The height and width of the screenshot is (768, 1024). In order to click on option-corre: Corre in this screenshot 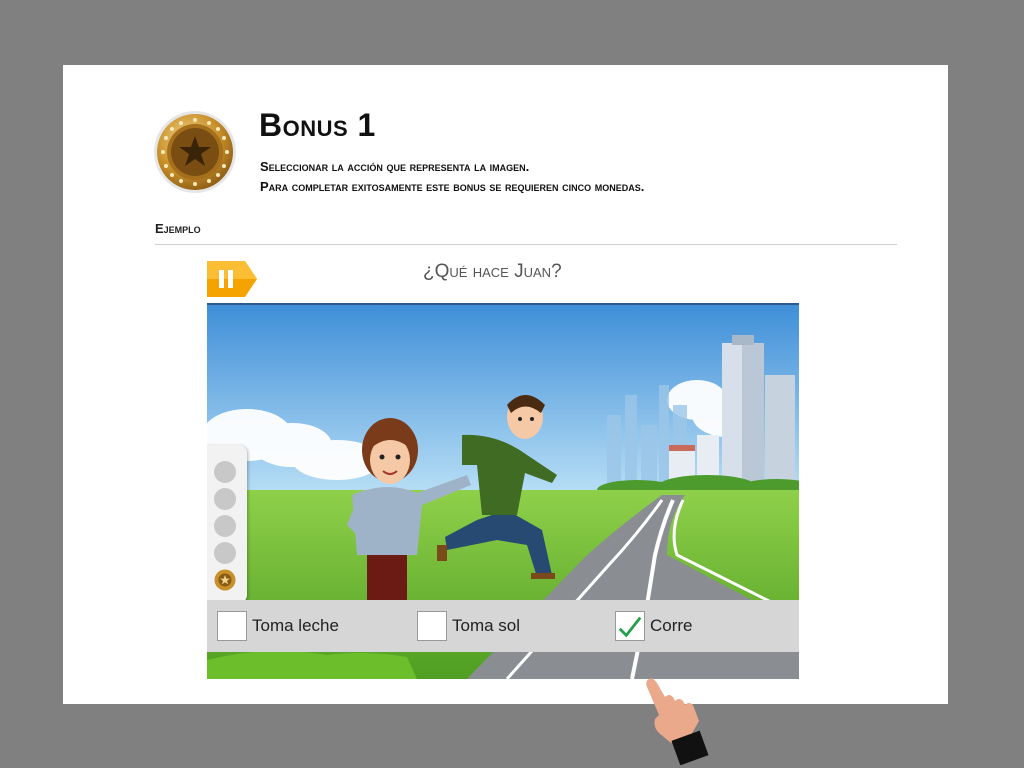, I will do `click(654, 626)`.